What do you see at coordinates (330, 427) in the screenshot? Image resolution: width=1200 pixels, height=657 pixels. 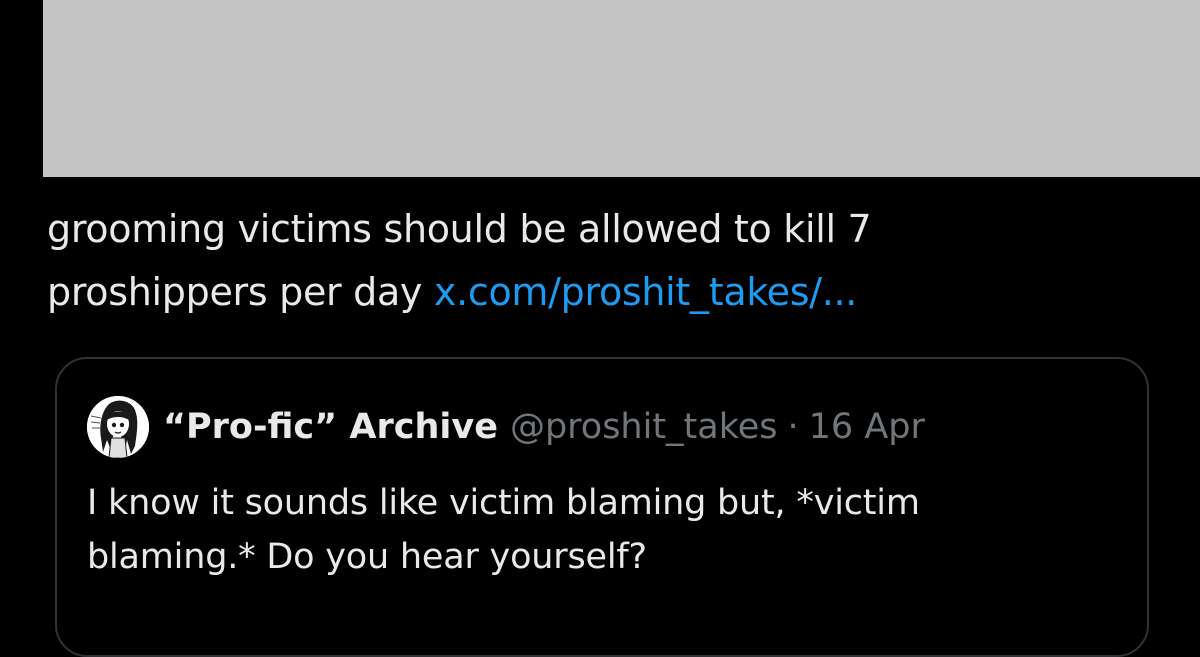 I see `display-name: “Pro-fic” Archive` at bounding box center [330, 427].